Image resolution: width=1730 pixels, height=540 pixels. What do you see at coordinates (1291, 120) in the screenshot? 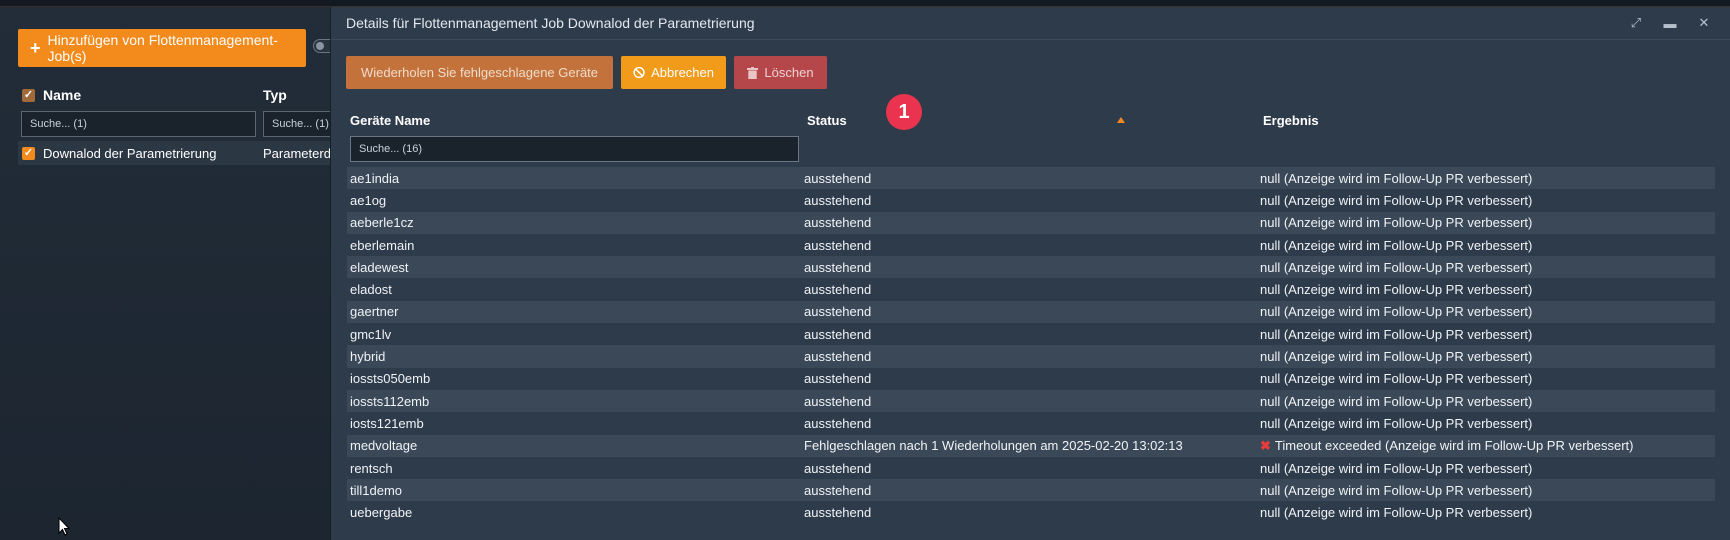
I see `column-header-result: Ergebnis` at bounding box center [1291, 120].